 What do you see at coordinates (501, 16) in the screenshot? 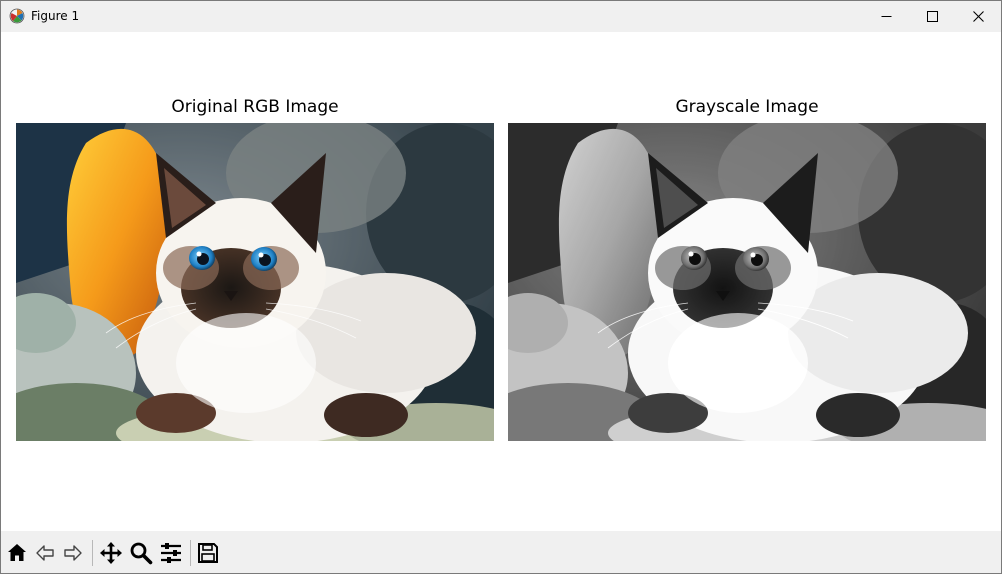
I see `title-bar: Figure 1` at bounding box center [501, 16].